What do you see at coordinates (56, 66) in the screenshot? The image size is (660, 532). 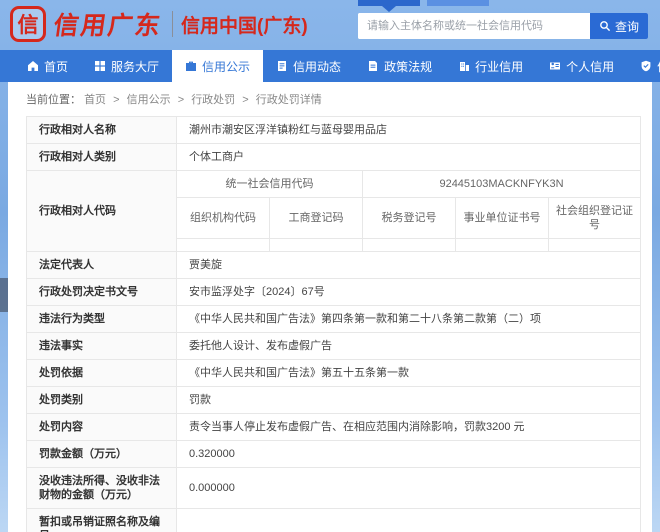 I see `nav-label: 首页` at bounding box center [56, 66].